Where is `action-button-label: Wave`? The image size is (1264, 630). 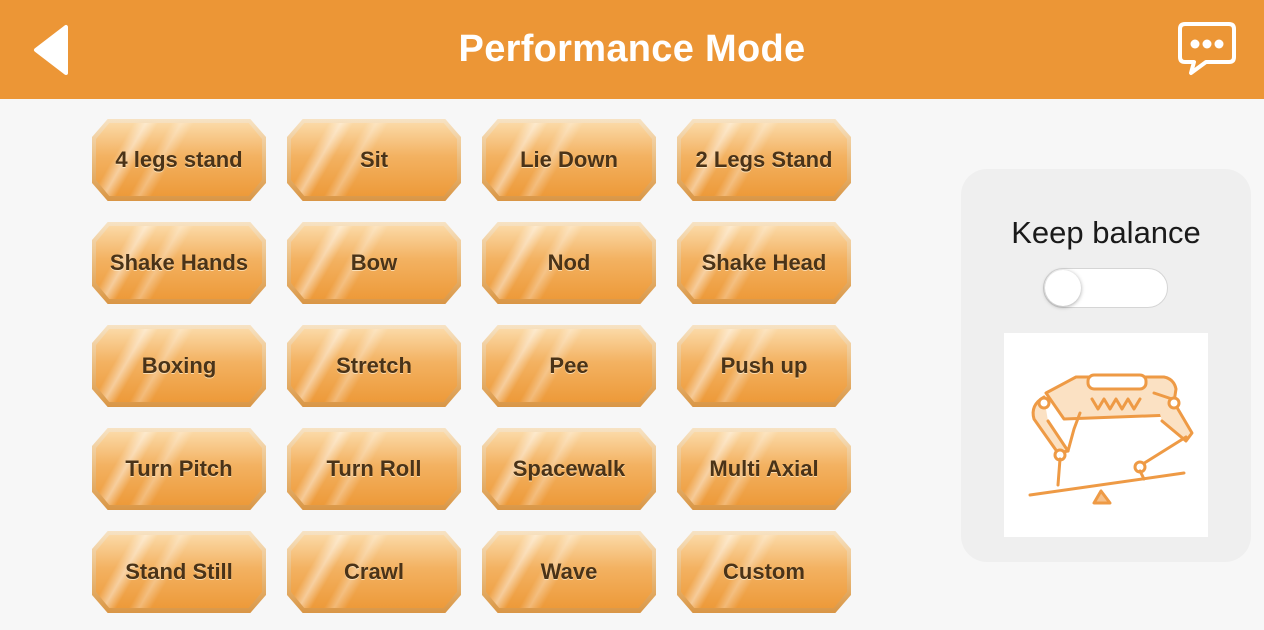
action-button-label: Wave is located at coordinates (569, 571).